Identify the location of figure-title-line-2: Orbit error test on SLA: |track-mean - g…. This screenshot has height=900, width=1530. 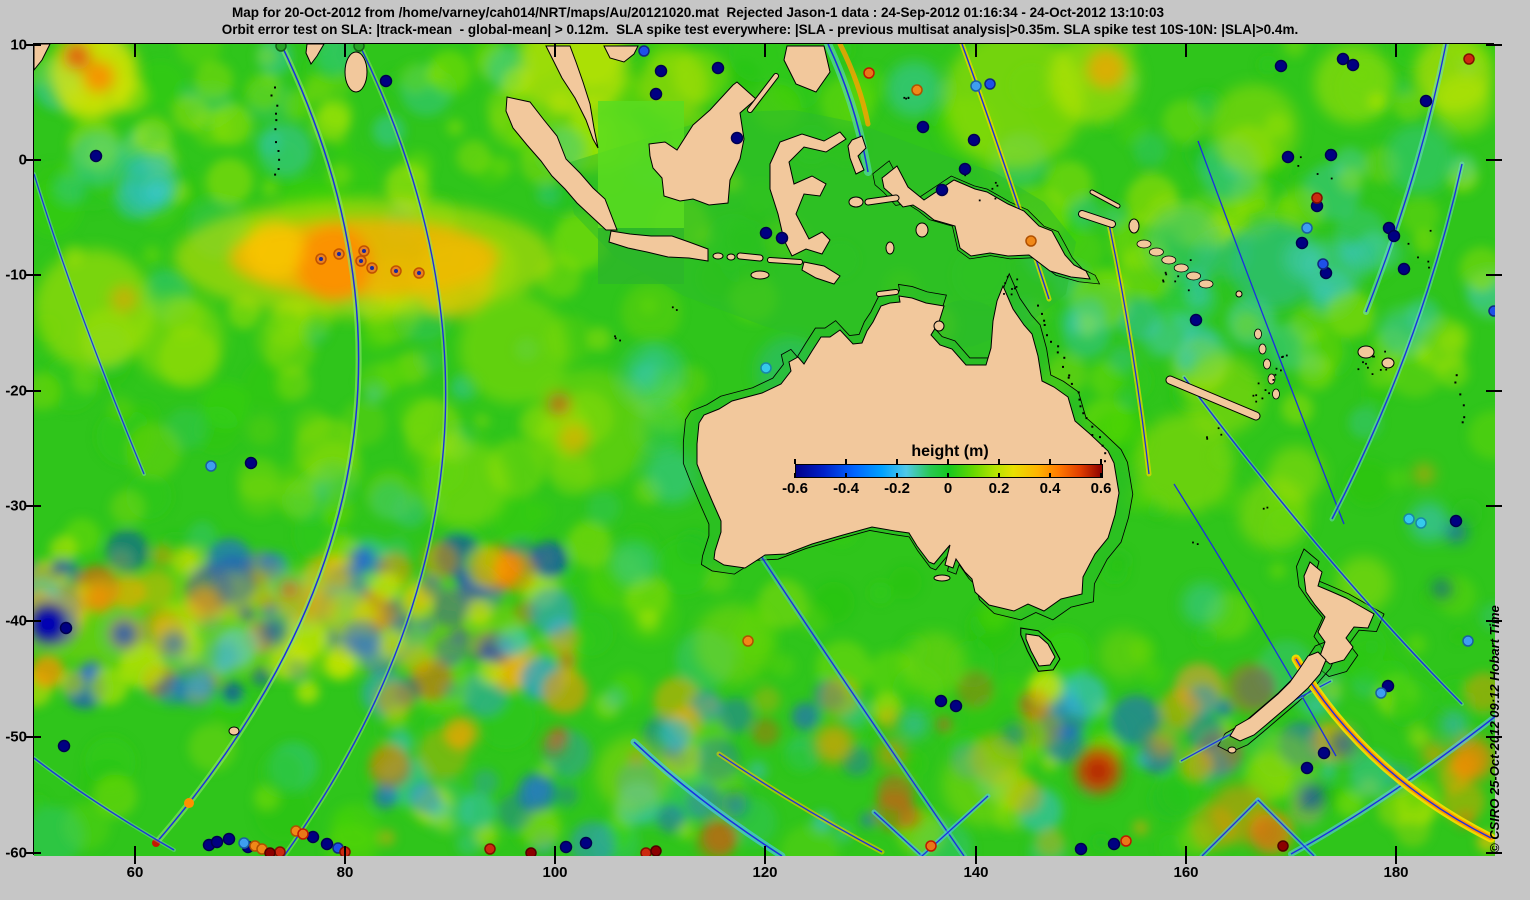
(760, 29).